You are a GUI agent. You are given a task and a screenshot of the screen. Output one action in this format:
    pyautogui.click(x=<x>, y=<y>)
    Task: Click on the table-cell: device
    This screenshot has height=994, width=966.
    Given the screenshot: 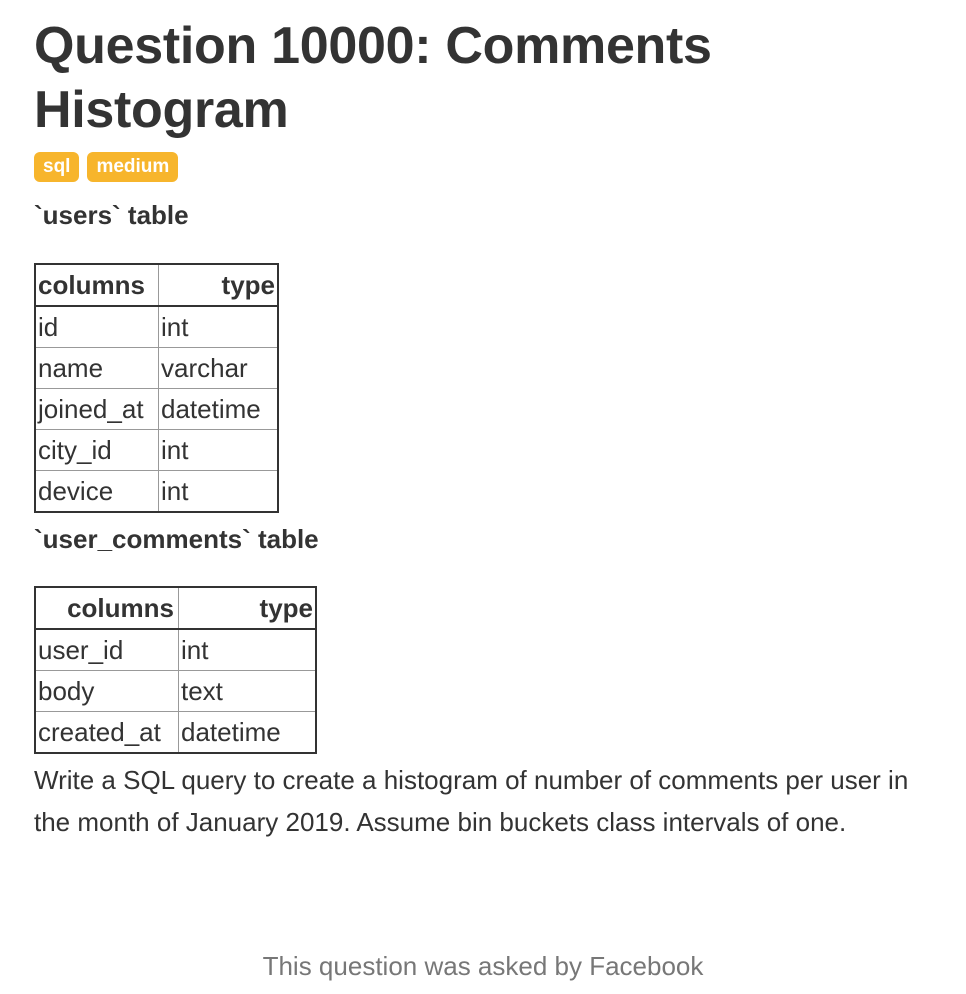 What is the action you would take?
    pyautogui.click(x=97, y=490)
    